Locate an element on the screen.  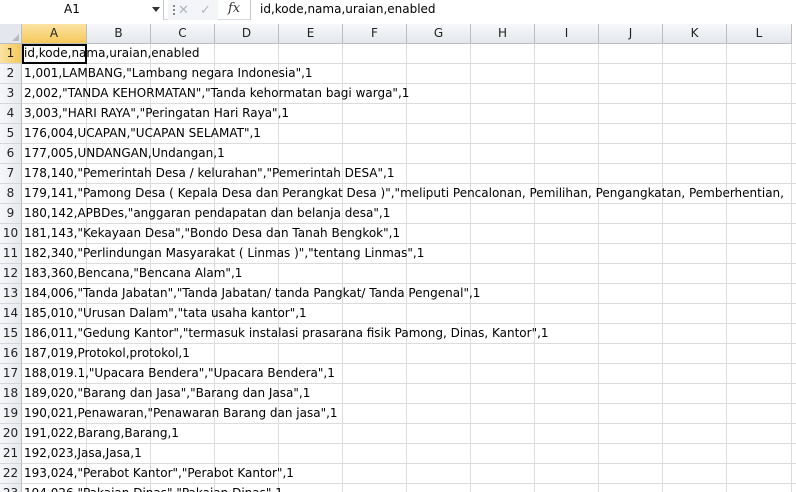
select-all-button is located at coordinates (11, 34).